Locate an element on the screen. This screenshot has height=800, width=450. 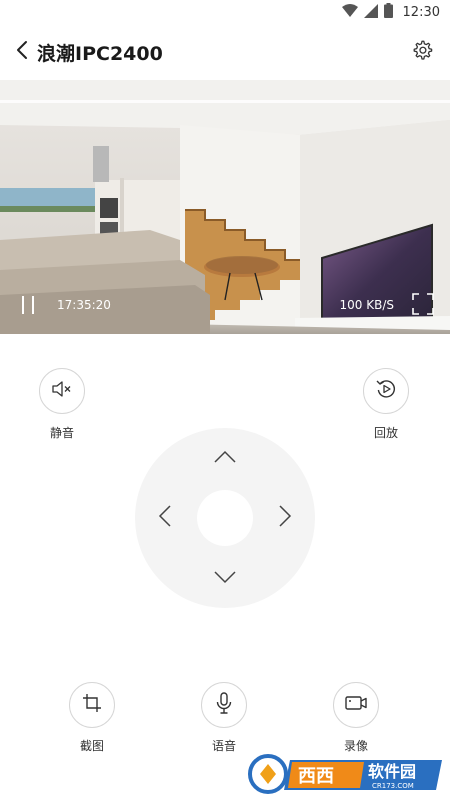
ptz-left-button is located at coordinates (165, 518).